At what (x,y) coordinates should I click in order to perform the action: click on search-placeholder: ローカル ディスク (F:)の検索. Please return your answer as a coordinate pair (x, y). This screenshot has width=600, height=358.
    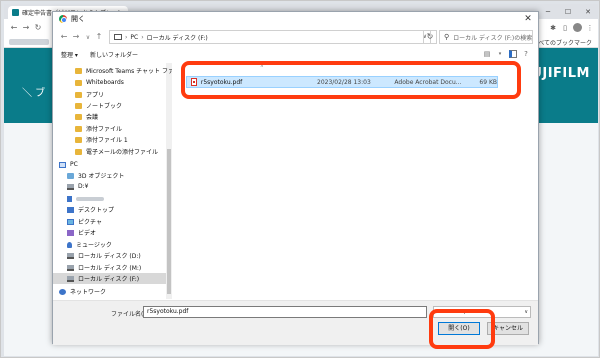
    Looking at the image, I should click on (493, 38).